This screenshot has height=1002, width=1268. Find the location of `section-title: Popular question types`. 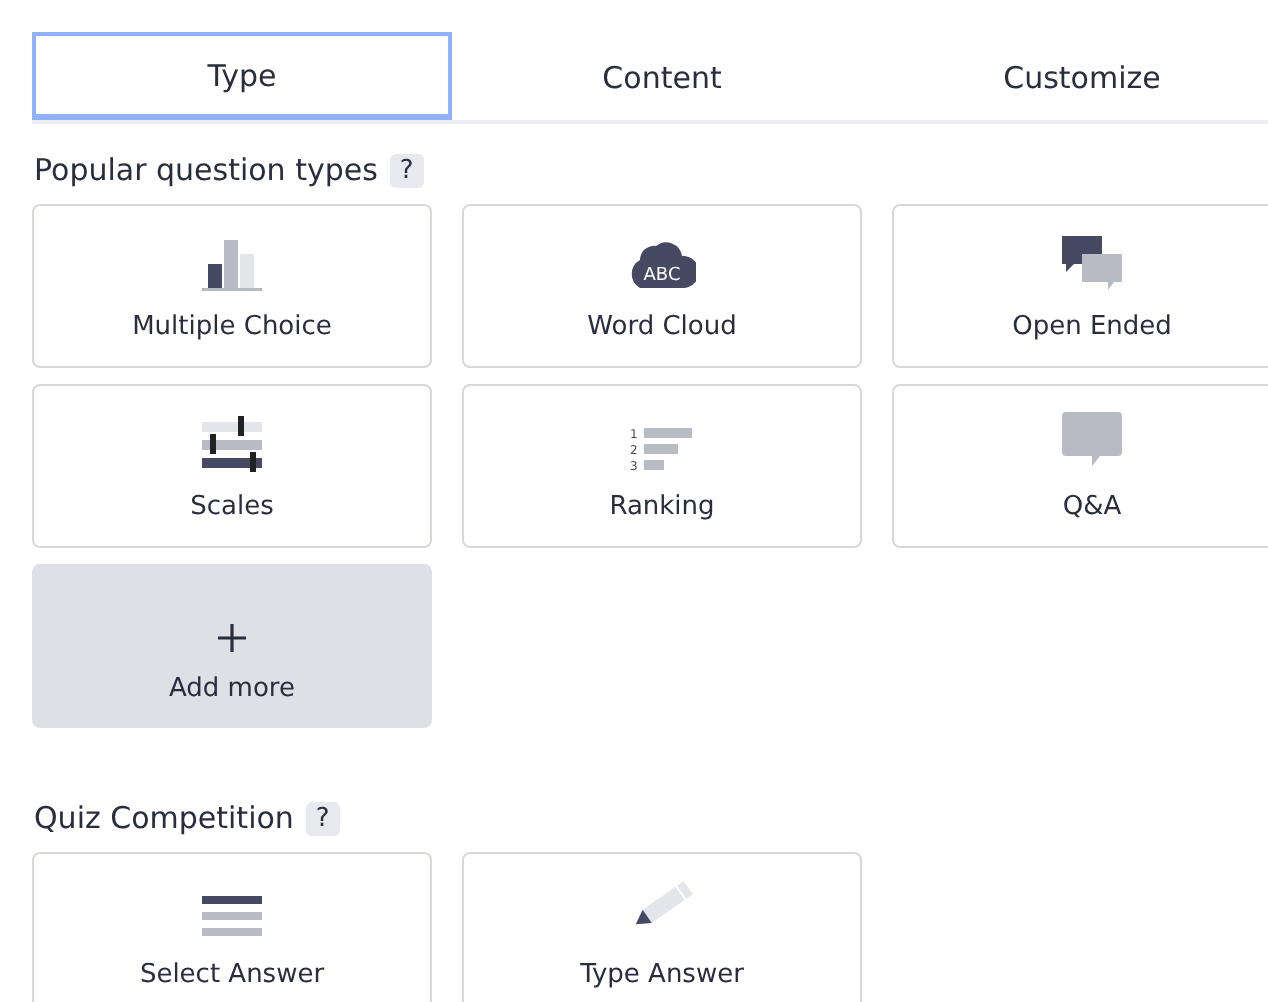

section-title: Popular question types is located at coordinates (206, 170).